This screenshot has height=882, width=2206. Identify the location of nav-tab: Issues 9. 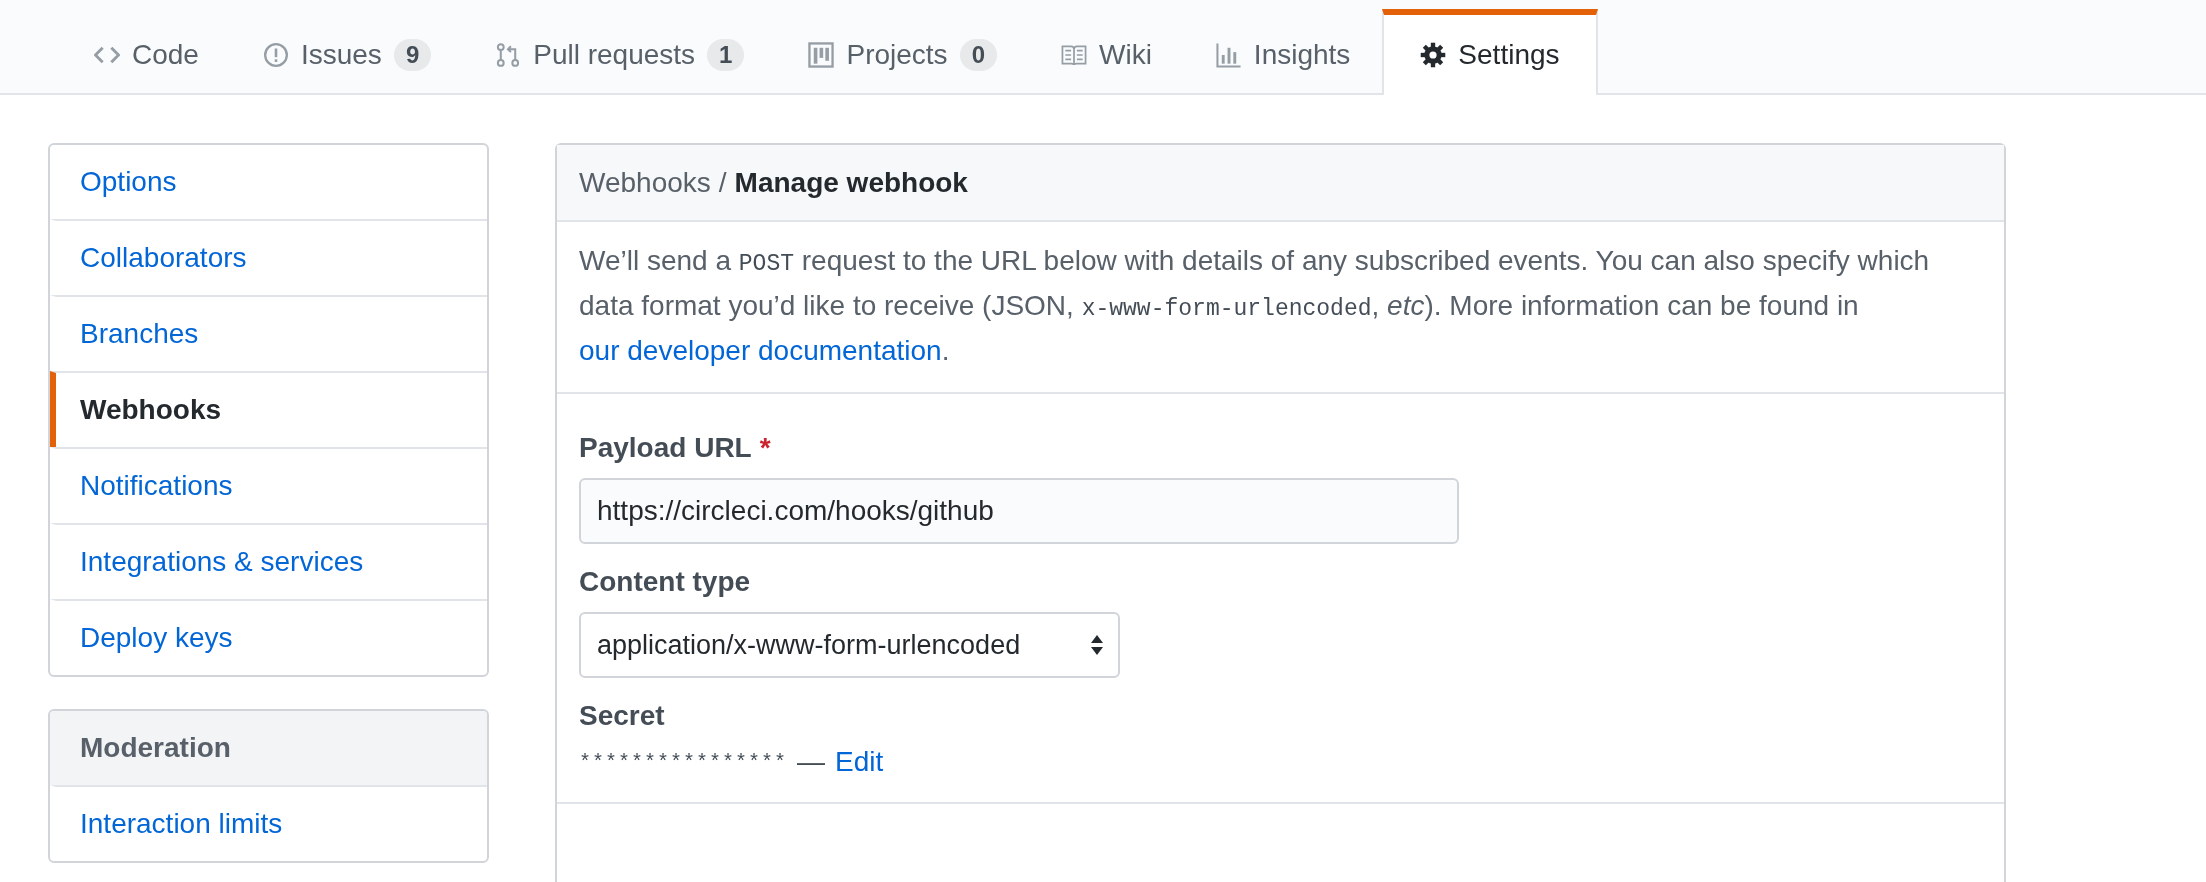
(347, 54).